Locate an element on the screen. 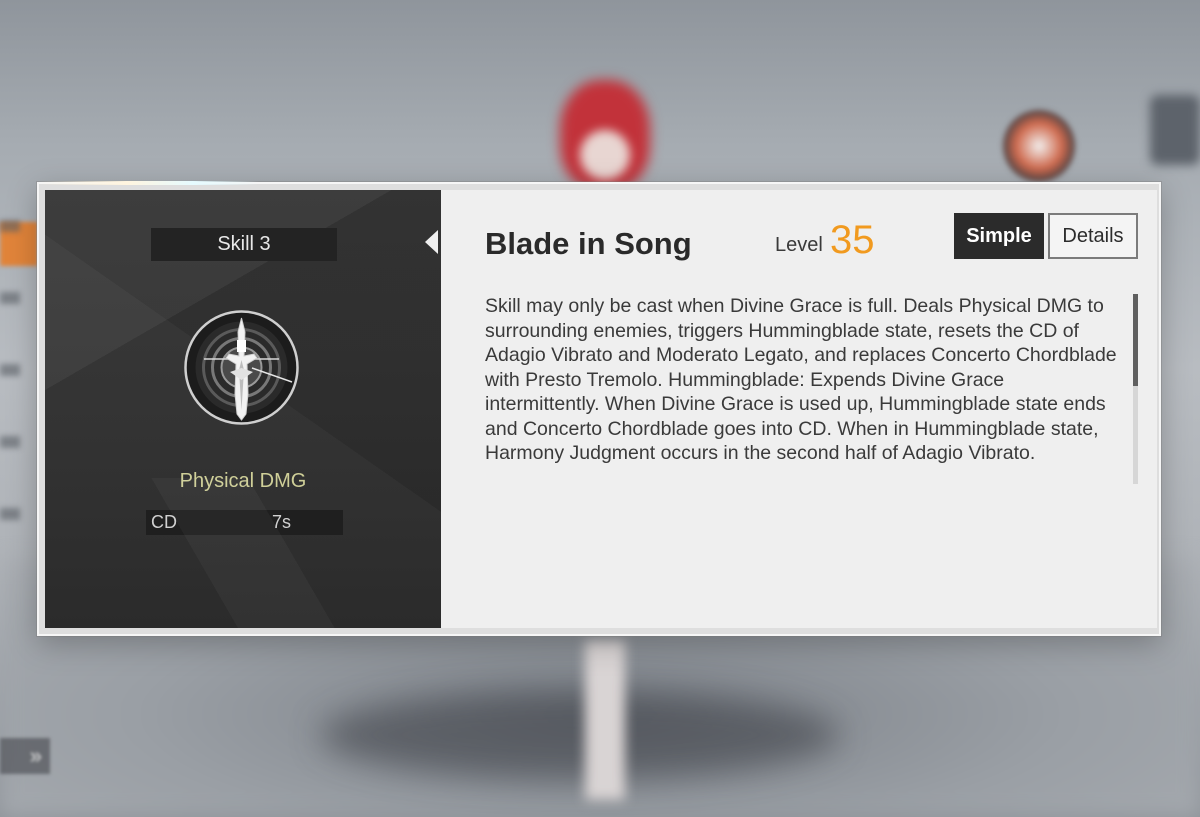  side-tab-list is located at coordinates (10, 340).